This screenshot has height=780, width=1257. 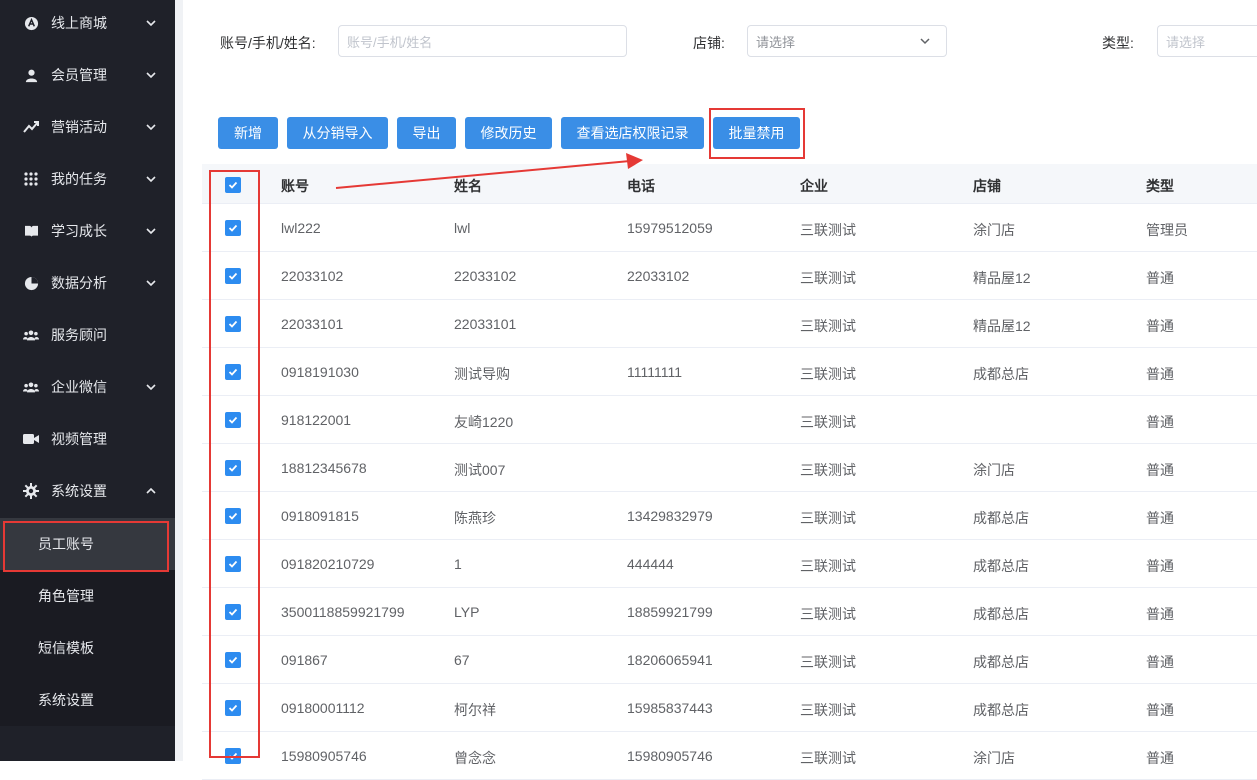 I want to click on type-select-placeholder: 请选择, so click(x=1186, y=42).